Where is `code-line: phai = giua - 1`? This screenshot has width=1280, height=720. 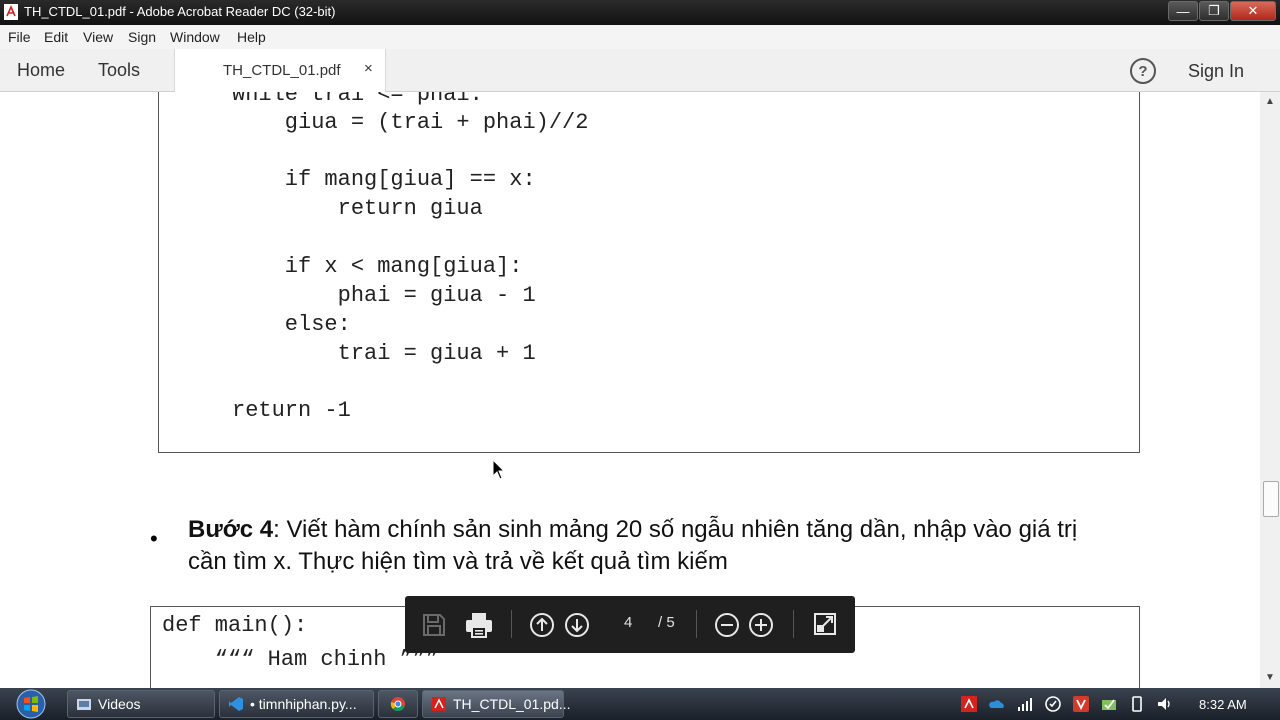 code-line: phai = giua - 1 is located at coordinates (384, 295).